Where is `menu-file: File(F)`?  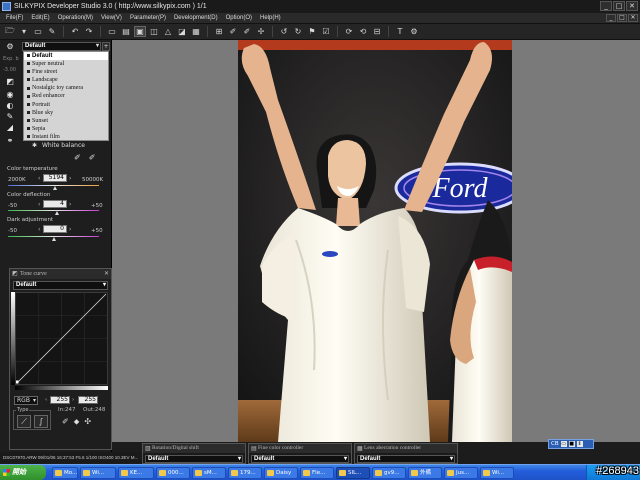 menu-file: File(F) is located at coordinates (14, 18).